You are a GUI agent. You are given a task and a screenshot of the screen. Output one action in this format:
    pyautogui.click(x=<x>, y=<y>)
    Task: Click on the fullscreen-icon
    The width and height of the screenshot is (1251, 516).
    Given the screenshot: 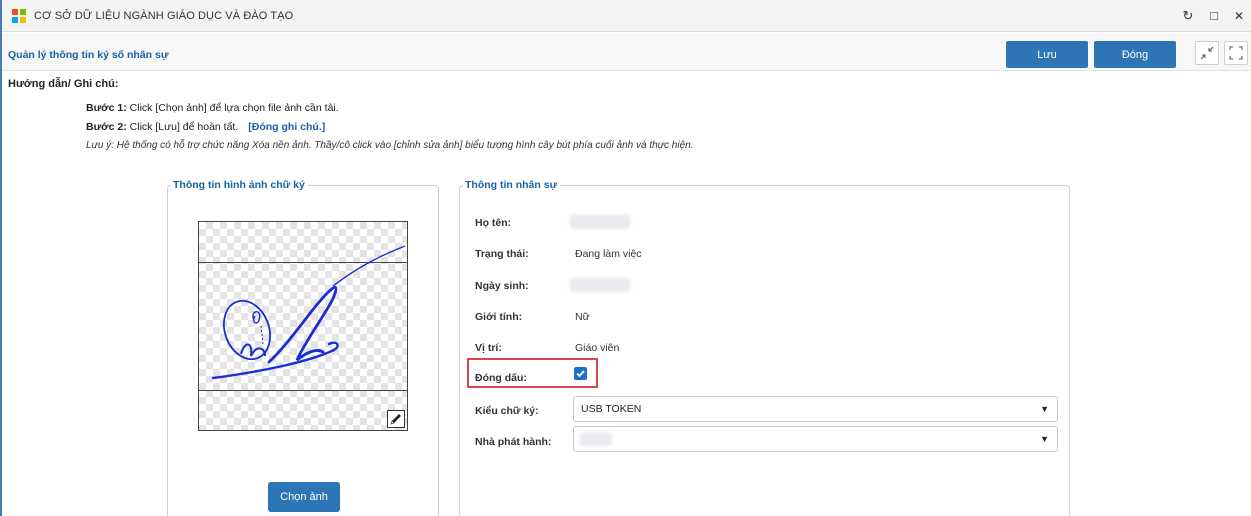 What is the action you would take?
    pyautogui.click(x=1236, y=53)
    